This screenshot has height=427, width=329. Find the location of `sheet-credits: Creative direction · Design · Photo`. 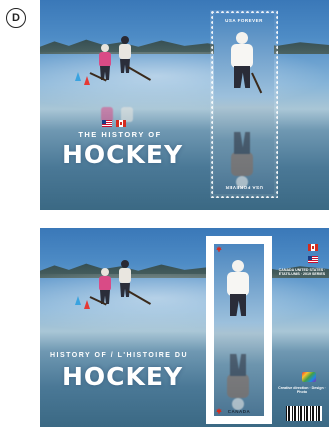

sheet-credits: Creative direction · Design · Photo is located at coordinates (302, 390).